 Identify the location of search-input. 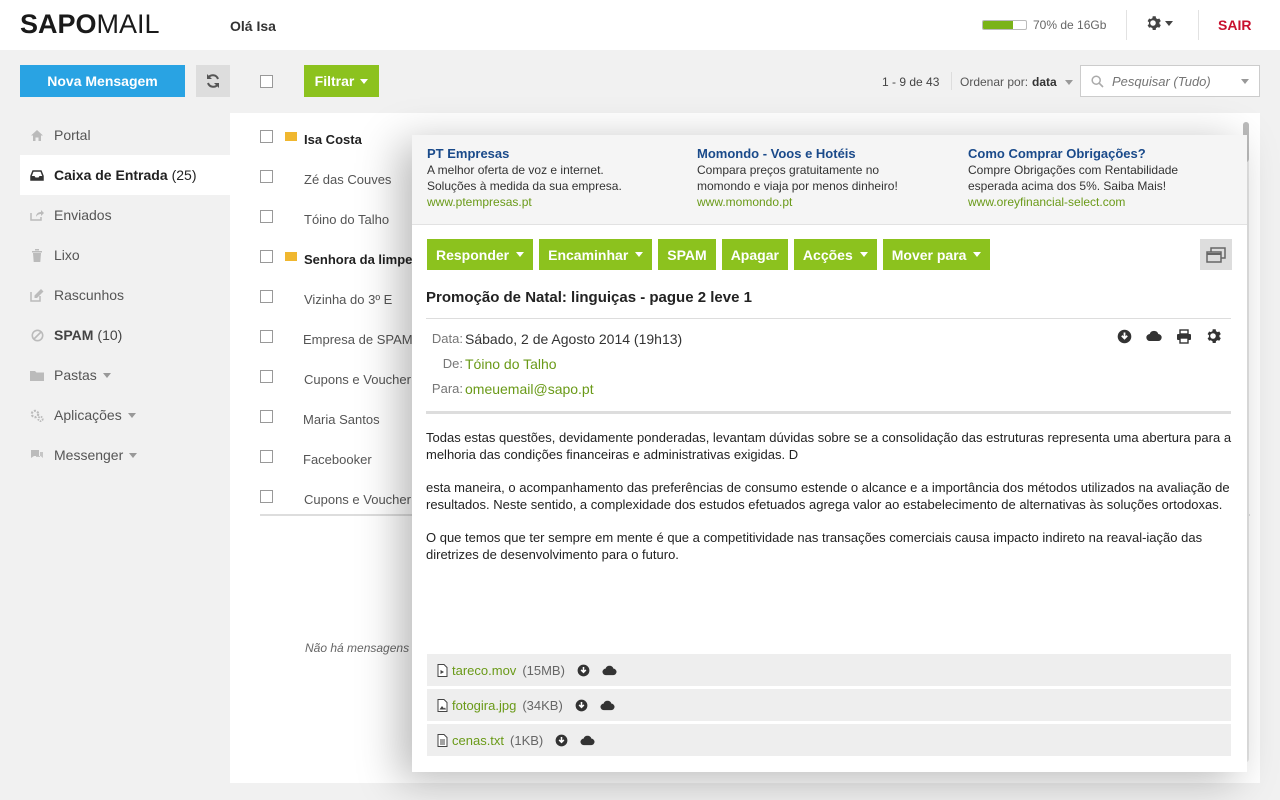
(1172, 81).